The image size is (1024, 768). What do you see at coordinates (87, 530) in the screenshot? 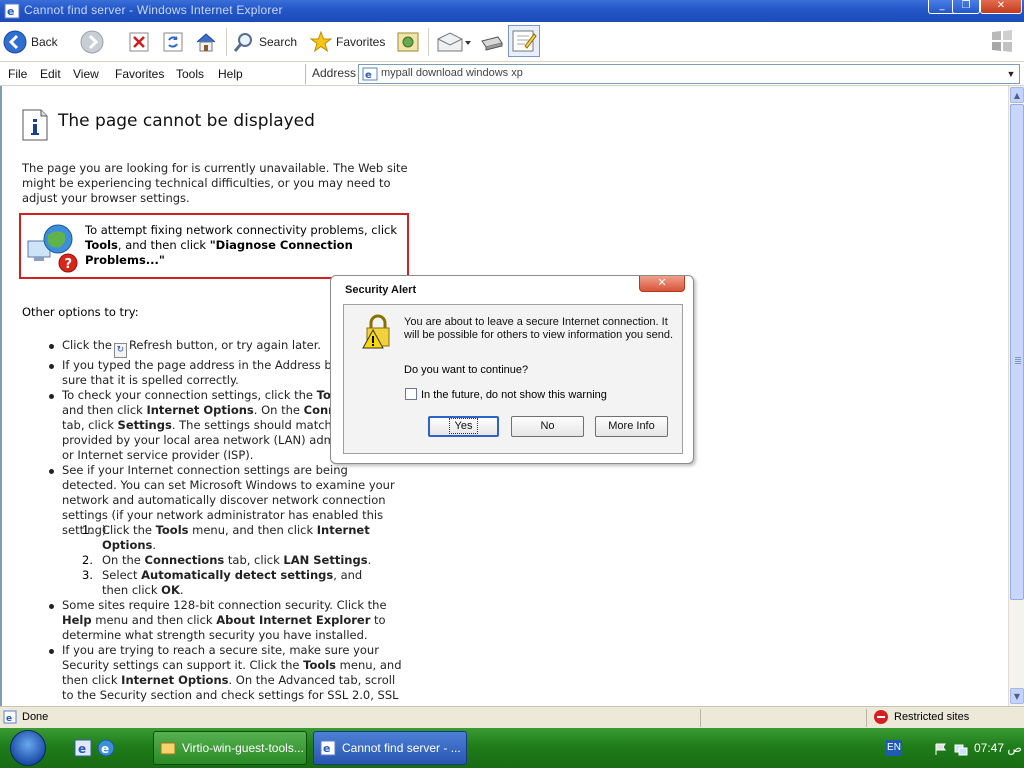
I see `step-number: 1.` at bounding box center [87, 530].